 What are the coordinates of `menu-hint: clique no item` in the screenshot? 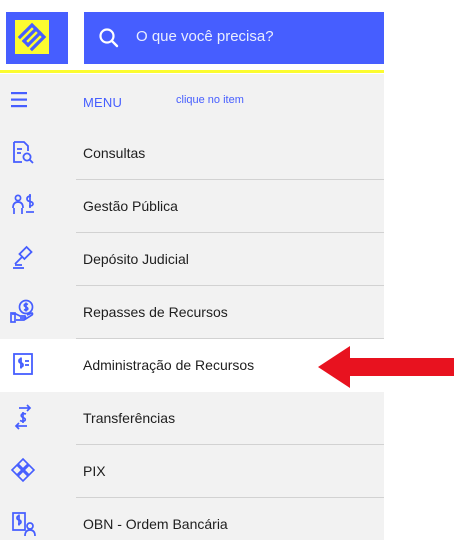 It's located at (210, 100).